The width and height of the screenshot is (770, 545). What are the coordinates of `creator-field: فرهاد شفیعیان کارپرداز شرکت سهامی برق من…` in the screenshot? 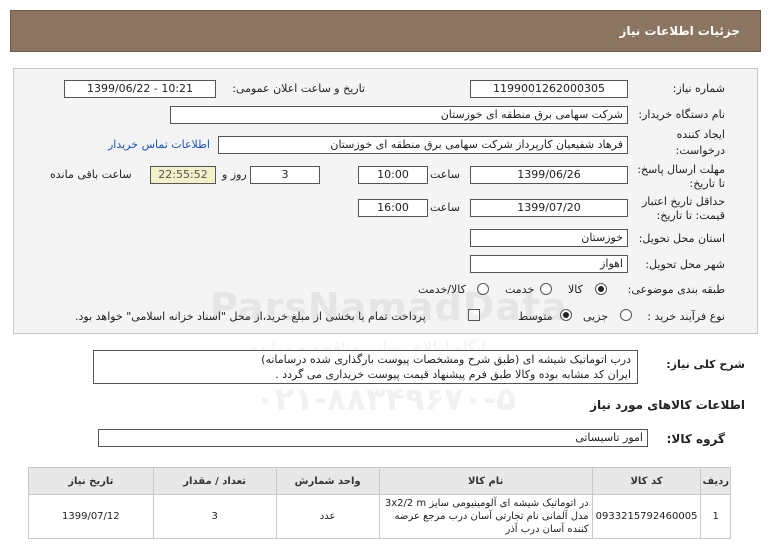 It's located at (423, 145).